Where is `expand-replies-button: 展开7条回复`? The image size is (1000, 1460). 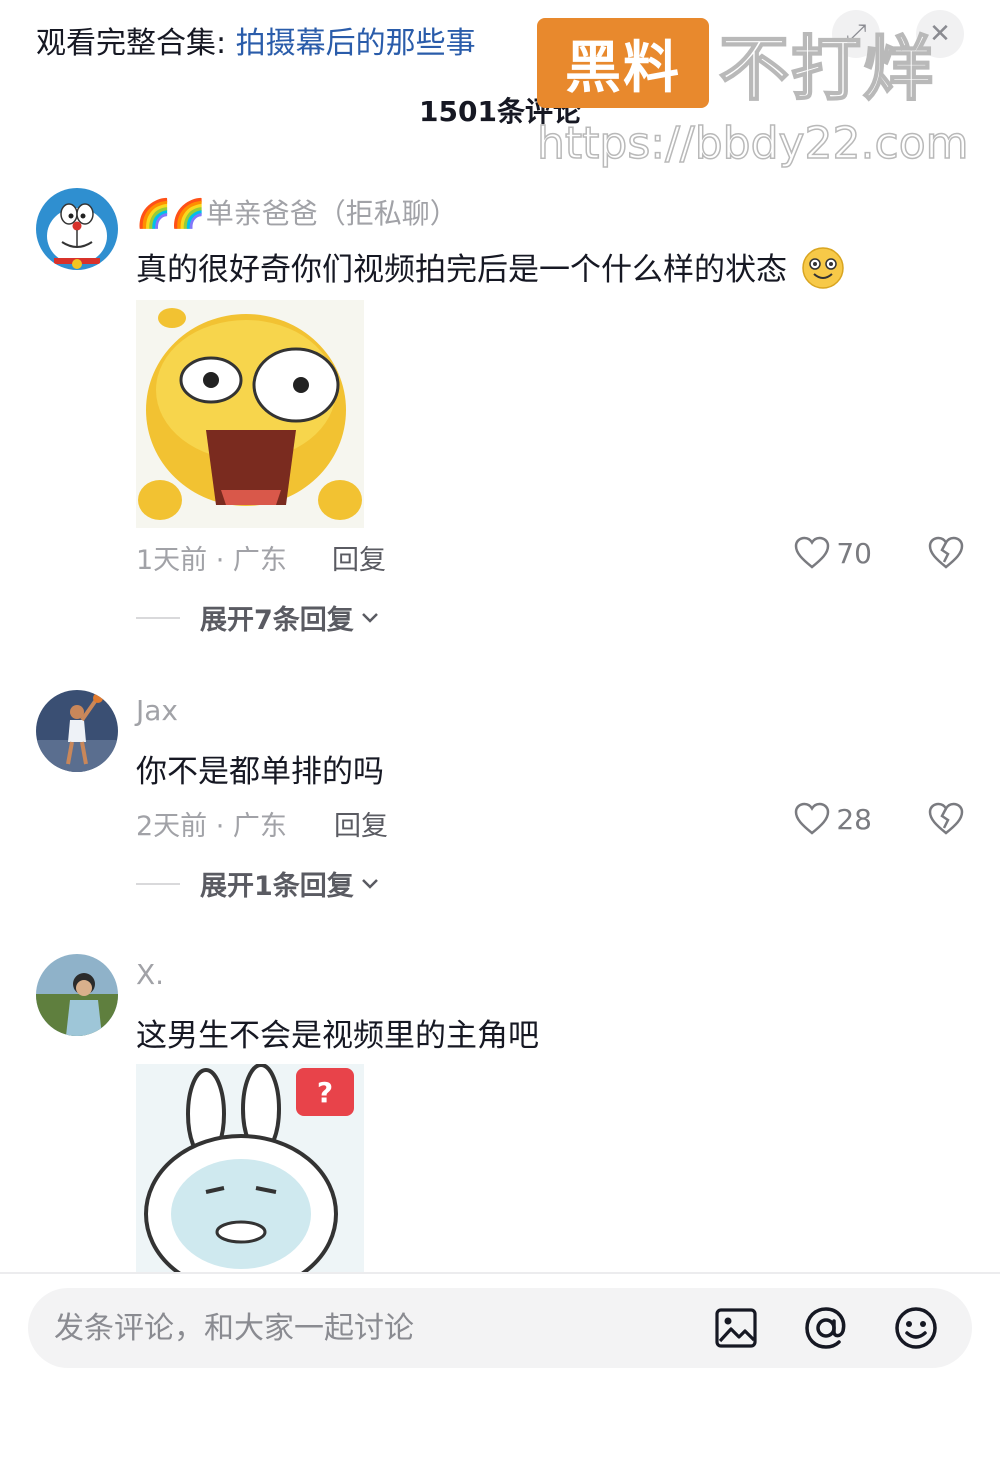 expand-replies-button: 展开7条回复 is located at coordinates (258, 617).